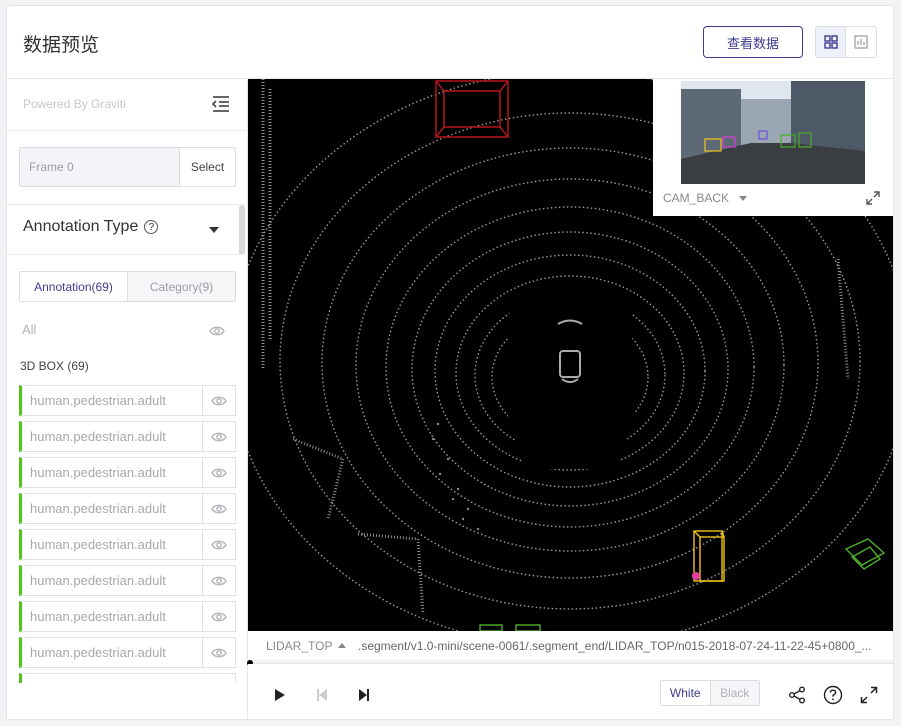 The height and width of the screenshot is (726, 901). What do you see at coordinates (696, 198) in the screenshot?
I see `camera-label: CAM_BACK` at bounding box center [696, 198].